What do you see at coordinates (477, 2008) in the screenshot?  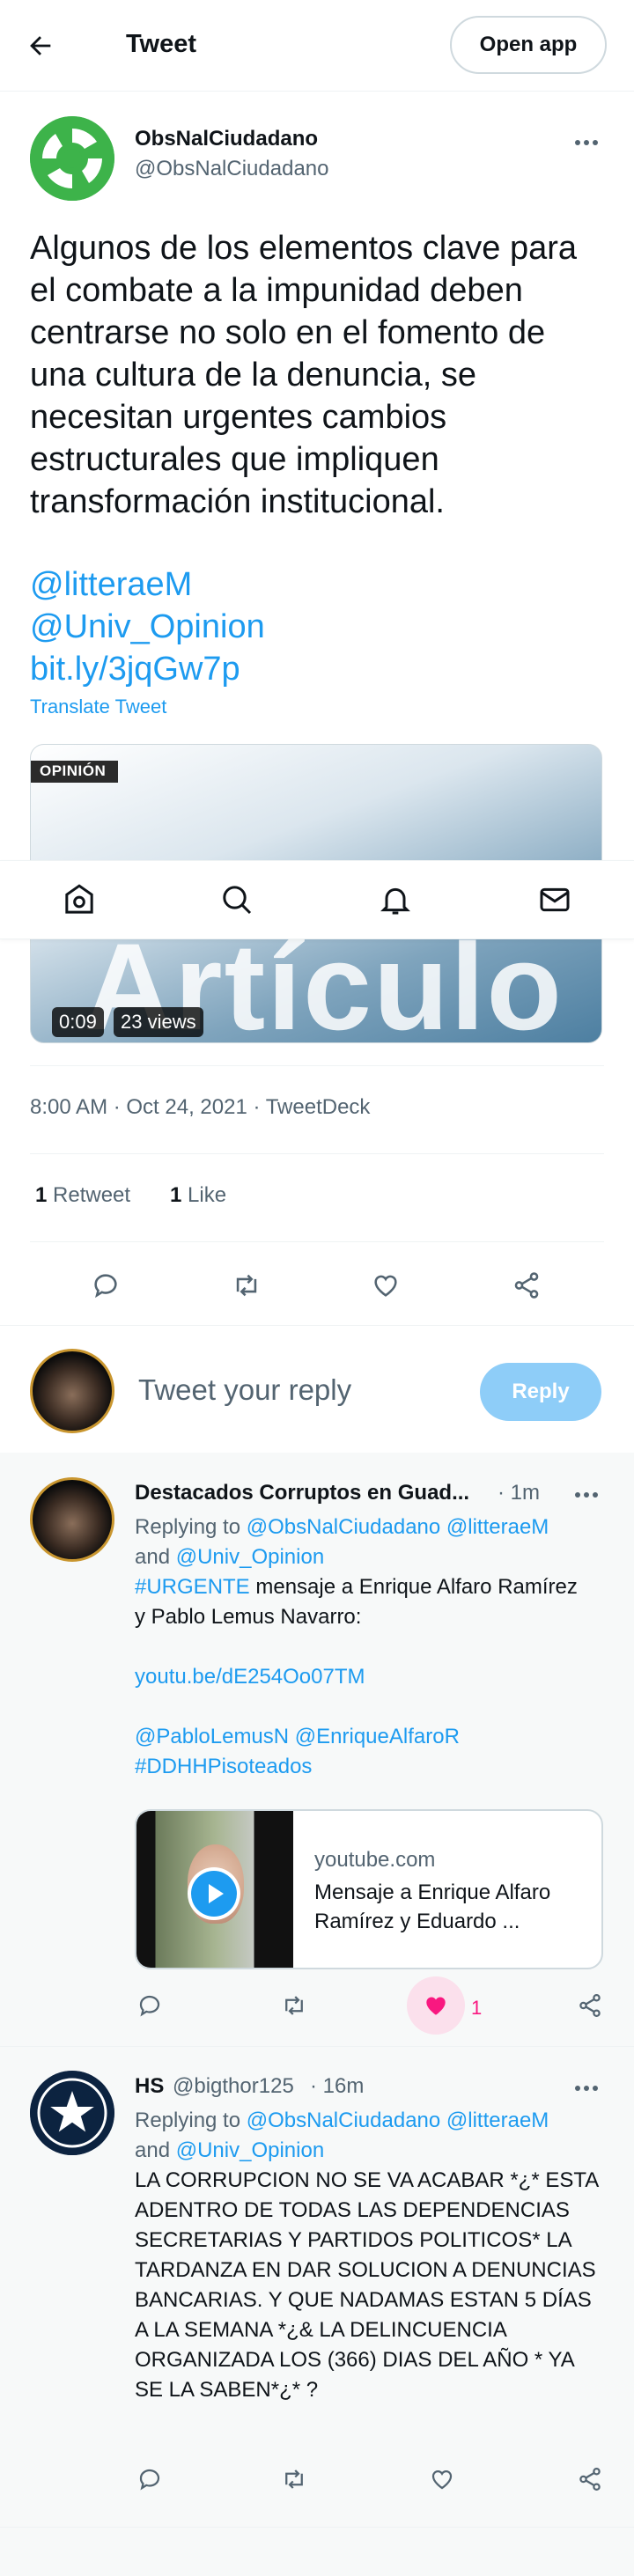 I see `reply-like-count: 1` at bounding box center [477, 2008].